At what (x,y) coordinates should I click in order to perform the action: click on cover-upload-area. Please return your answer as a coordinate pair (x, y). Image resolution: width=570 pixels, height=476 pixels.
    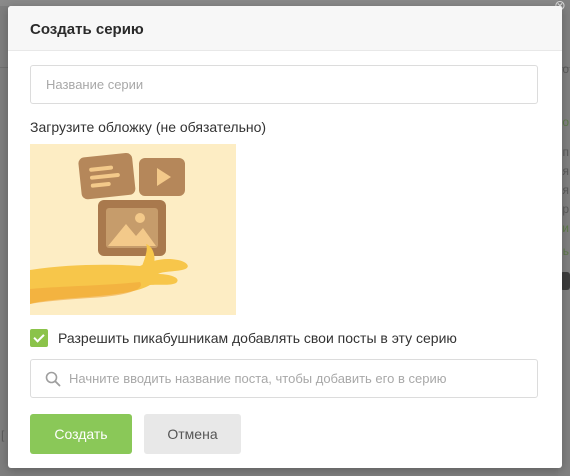
    Looking at the image, I should click on (133, 229).